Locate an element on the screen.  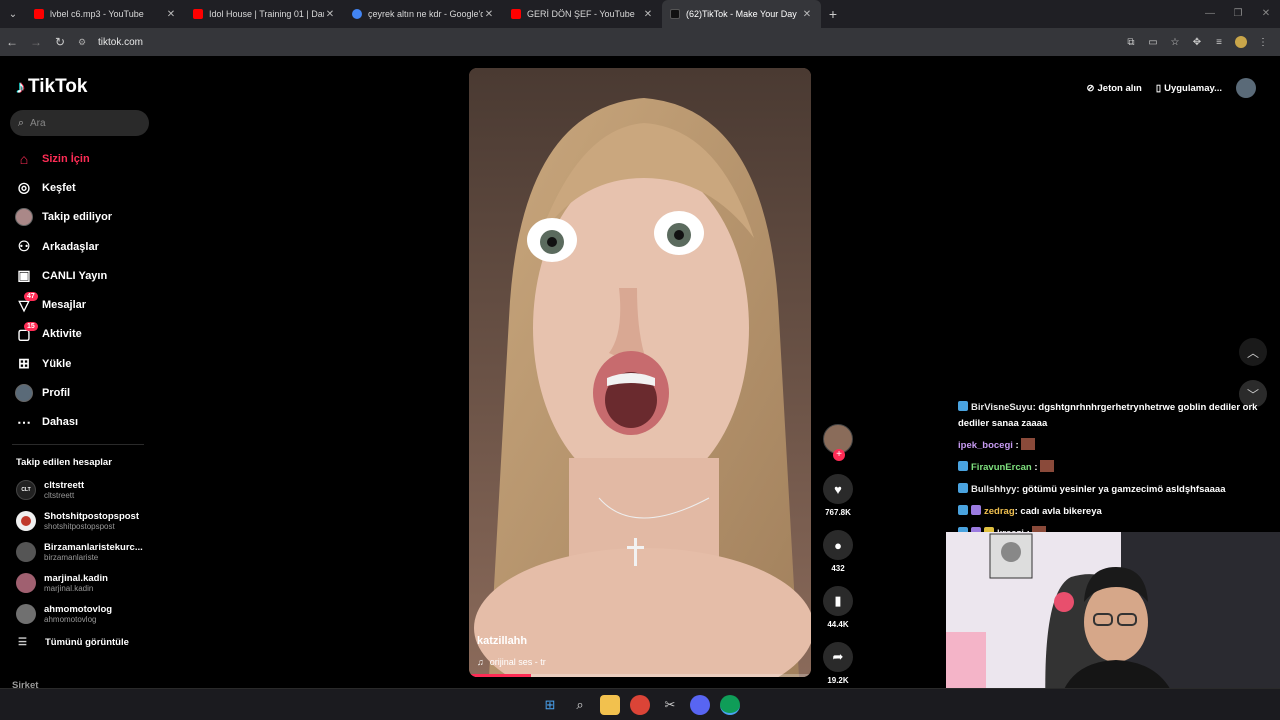
tab-title: Idol House | Training 01 | Dans is located at coordinates (266, 14).